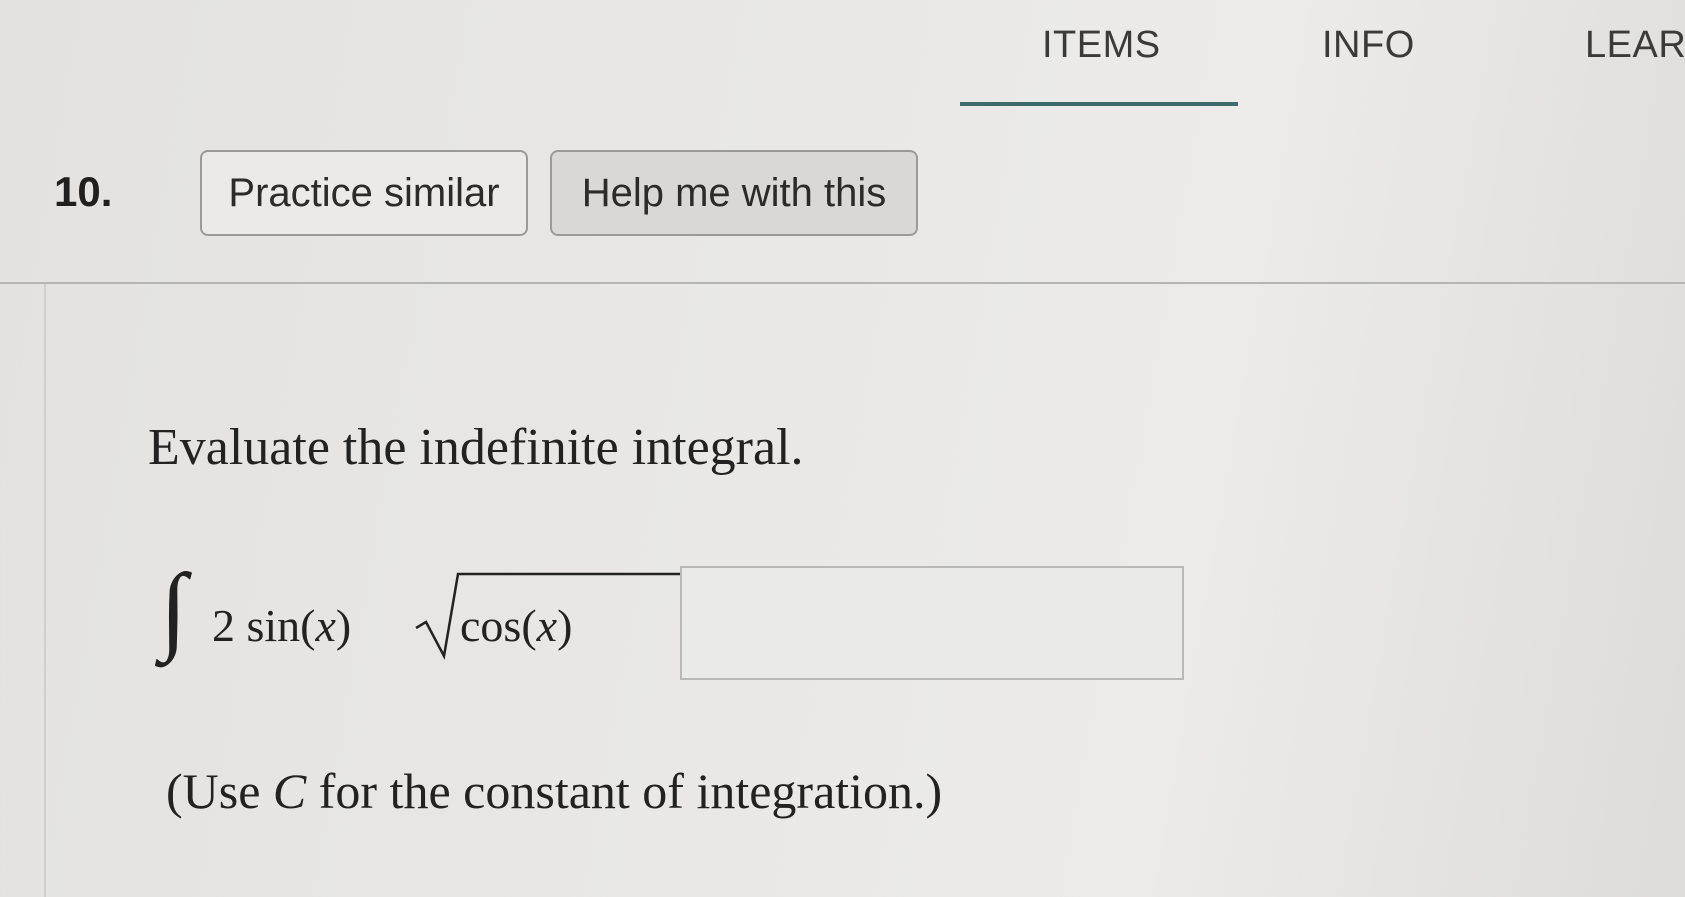 This screenshot has height=897, width=1685. What do you see at coordinates (282, 625) in the screenshot?
I see `integrand-lead: 2 sin(x)` at bounding box center [282, 625].